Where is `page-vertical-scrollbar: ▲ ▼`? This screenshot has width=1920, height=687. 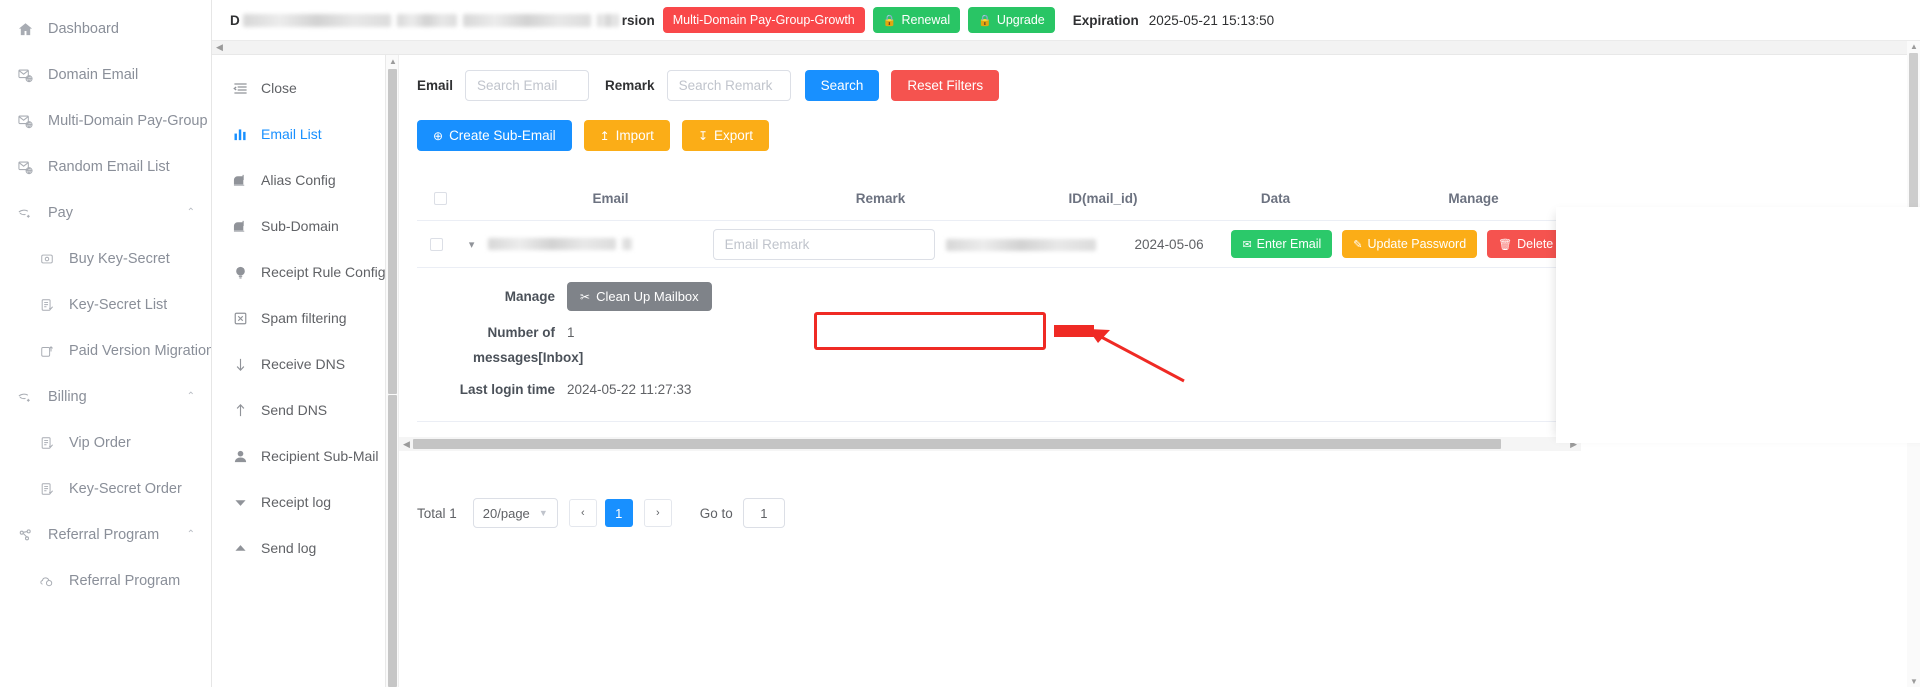 page-vertical-scrollbar: ▲ ▼ is located at coordinates (1913, 364).